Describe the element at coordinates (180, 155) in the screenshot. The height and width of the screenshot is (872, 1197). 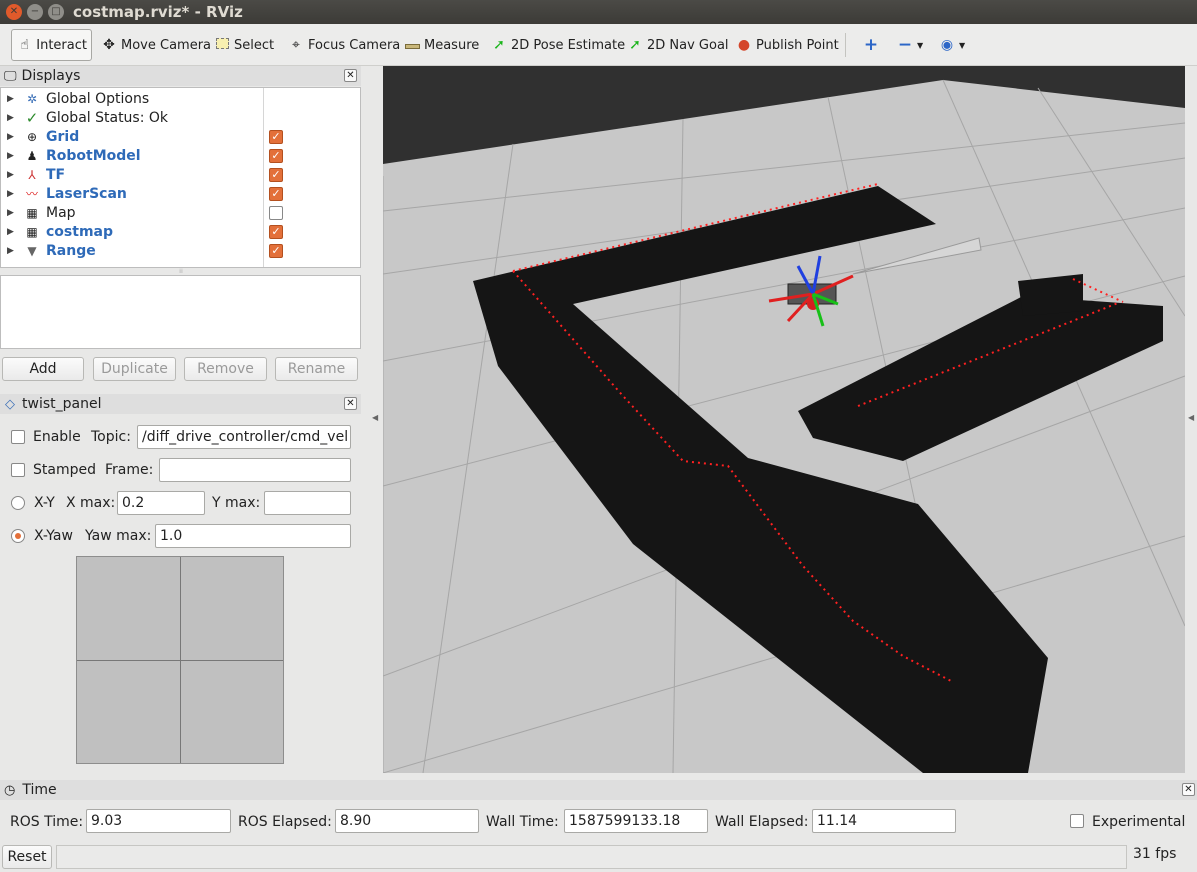
I see `display-row-robotmodel: ▶ ♟ RobotModel ✓` at that location.